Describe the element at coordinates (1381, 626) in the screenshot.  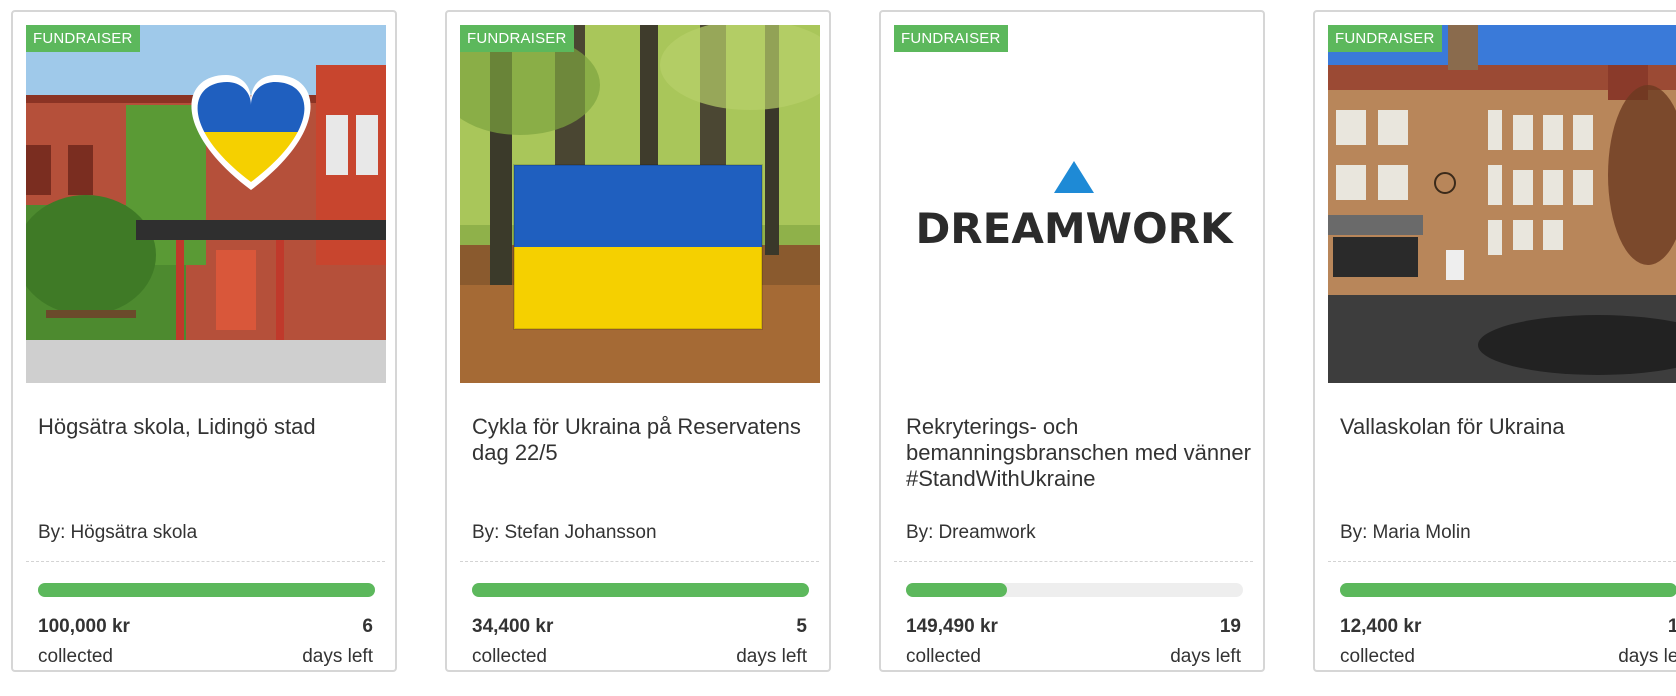
I see `amount-collected: 12,400 kr` at that location.